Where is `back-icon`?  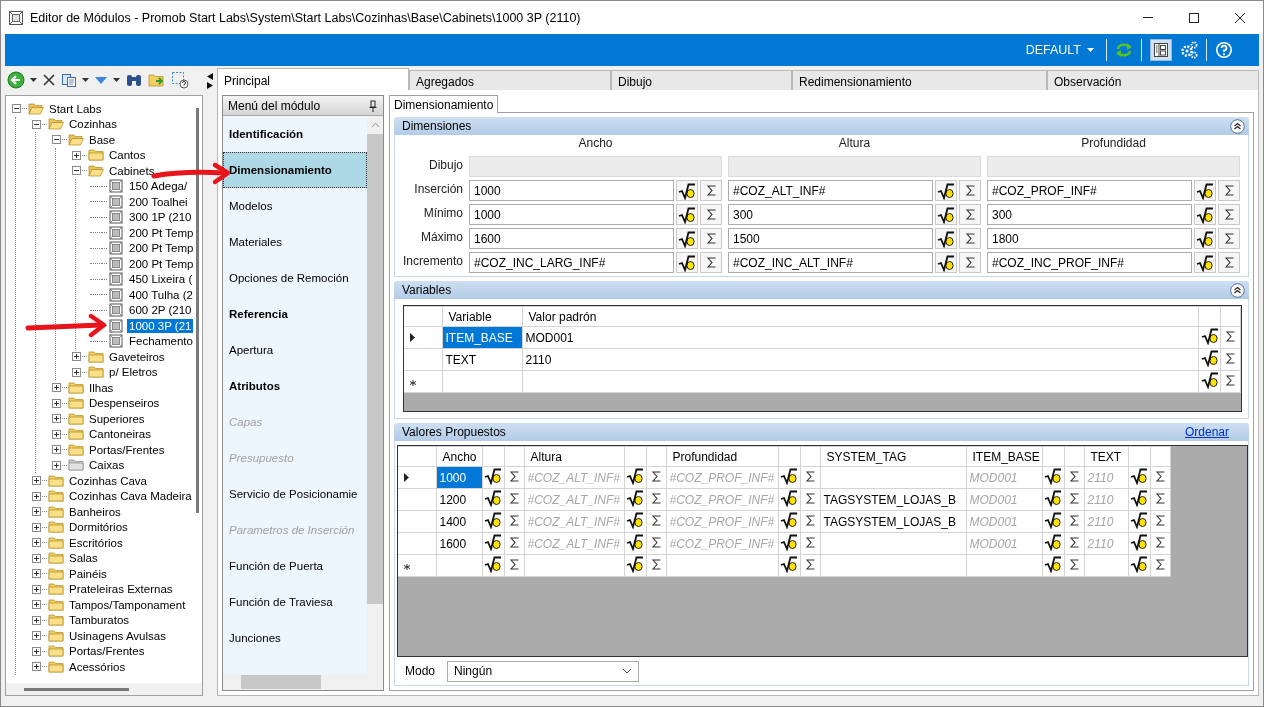
back-icon is located at coordinates (16, 80).